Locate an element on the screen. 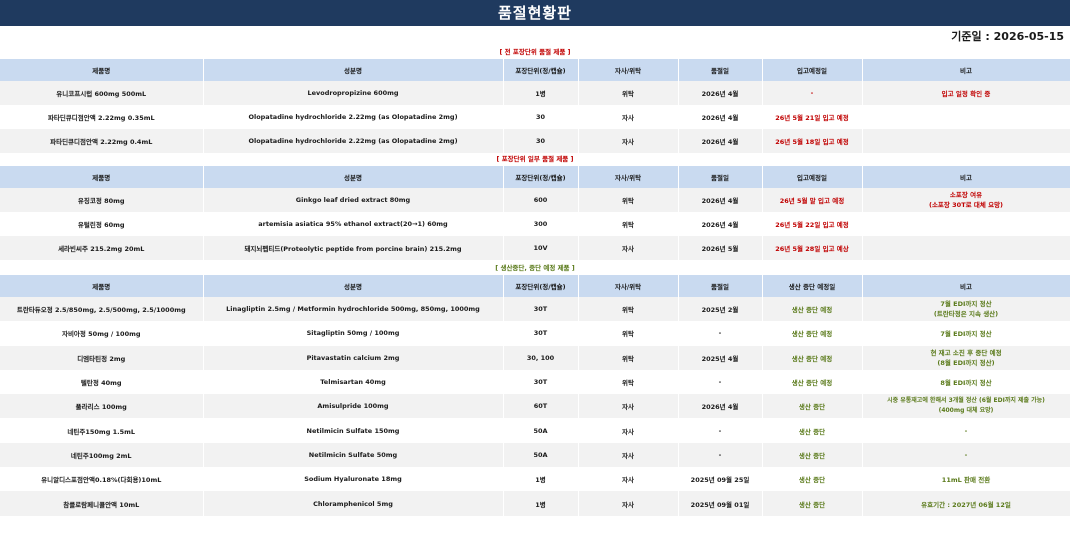 This screenshot has width=1070, height=545. arrival-date: 26년 5월 28일 입고 예상 is located at coordinates (812, 248).